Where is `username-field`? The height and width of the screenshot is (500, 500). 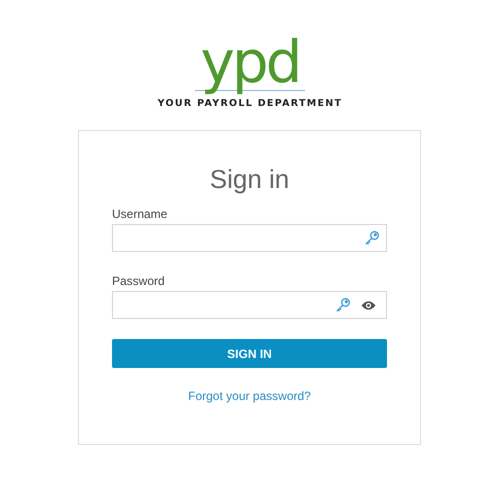
username-field is located at coordinates (249, 238).